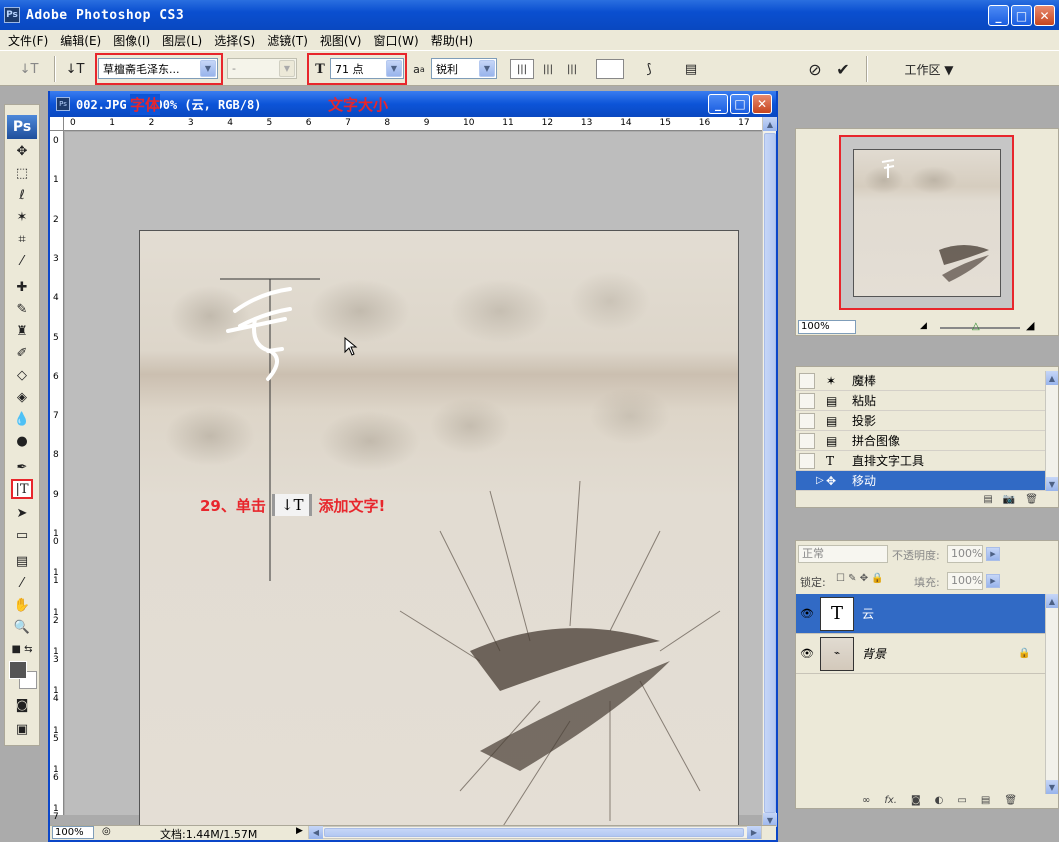 The image size is (1059, 842). I want to click on adjustment-layer-icon: ◐, so click(939, 800).